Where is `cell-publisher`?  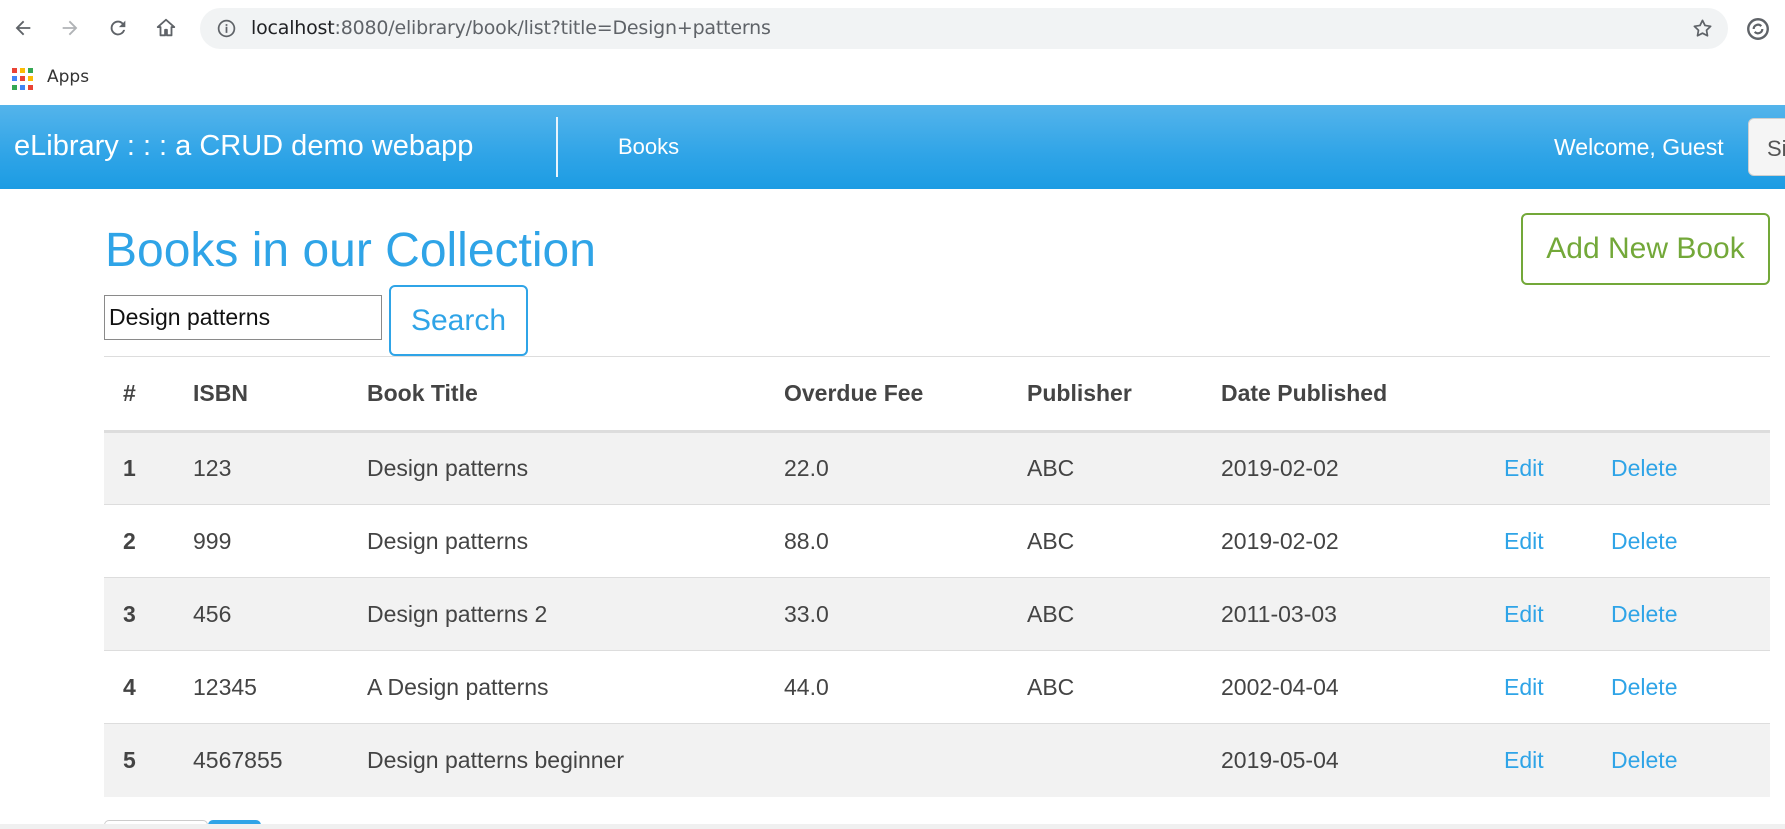 cell-publisher is located at coordinates (1105, 760).